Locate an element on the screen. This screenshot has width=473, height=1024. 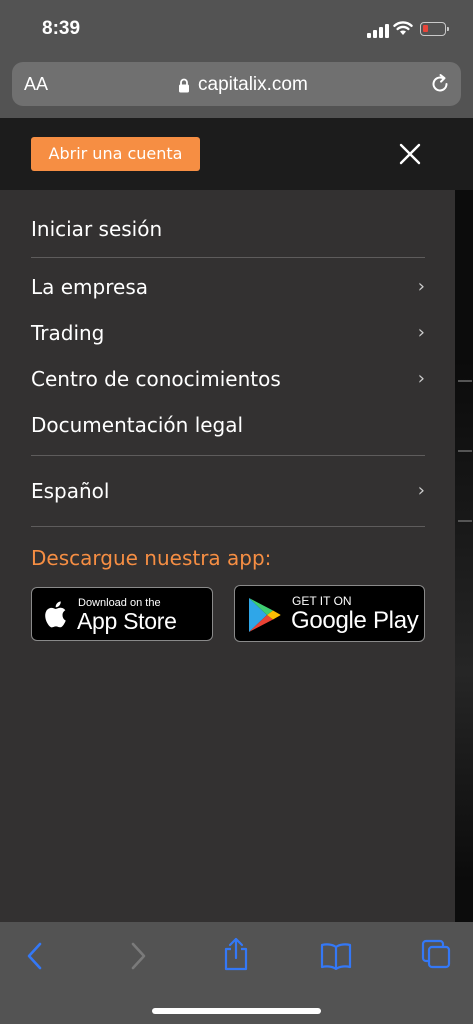
app-download-title: Descargue nuestra app: is located at coordinates (151, 558).